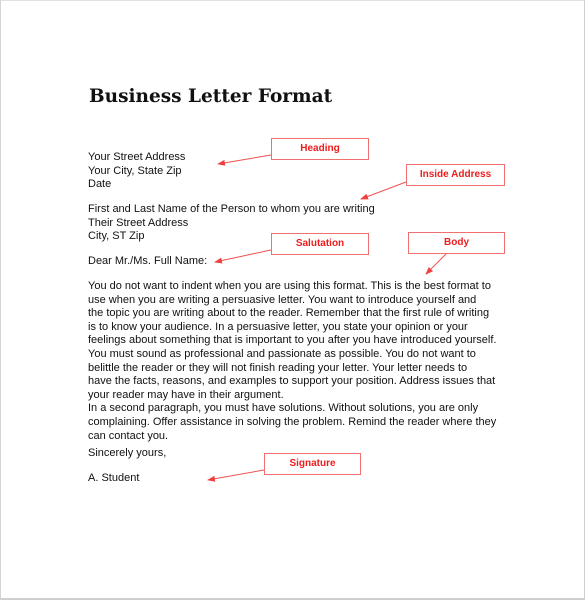 The image size is (585, 601). I want to click on inside-address-line: City, ST Zip, so click(116, 236).